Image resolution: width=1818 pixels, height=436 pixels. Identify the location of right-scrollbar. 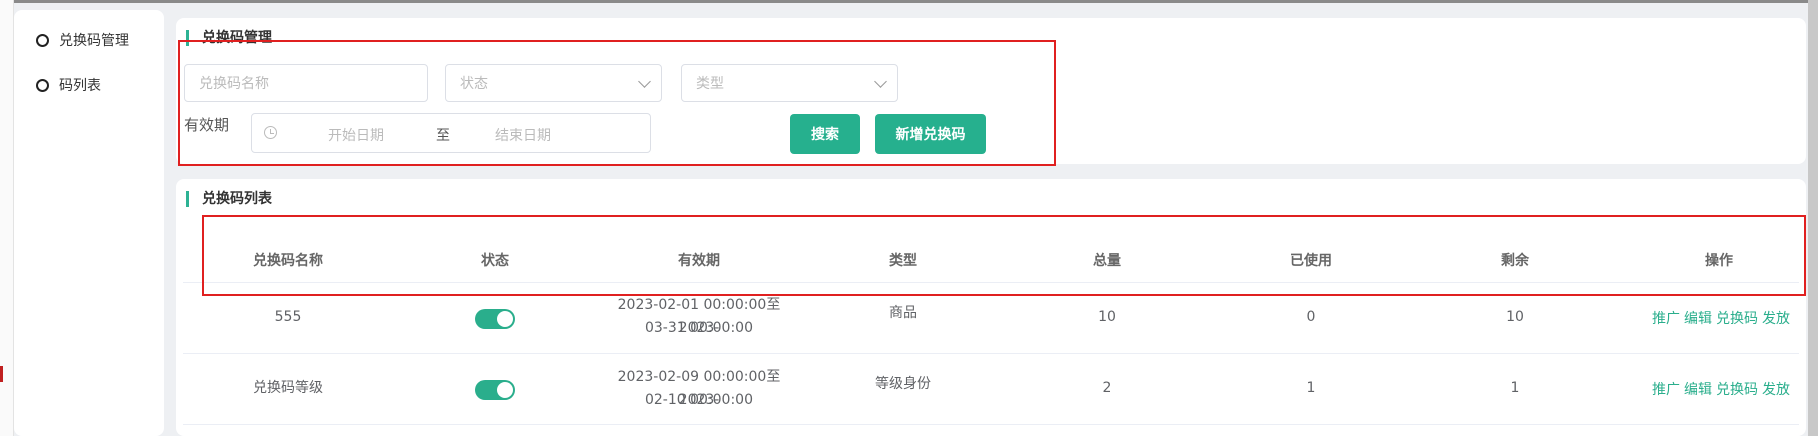
(1813, 218).